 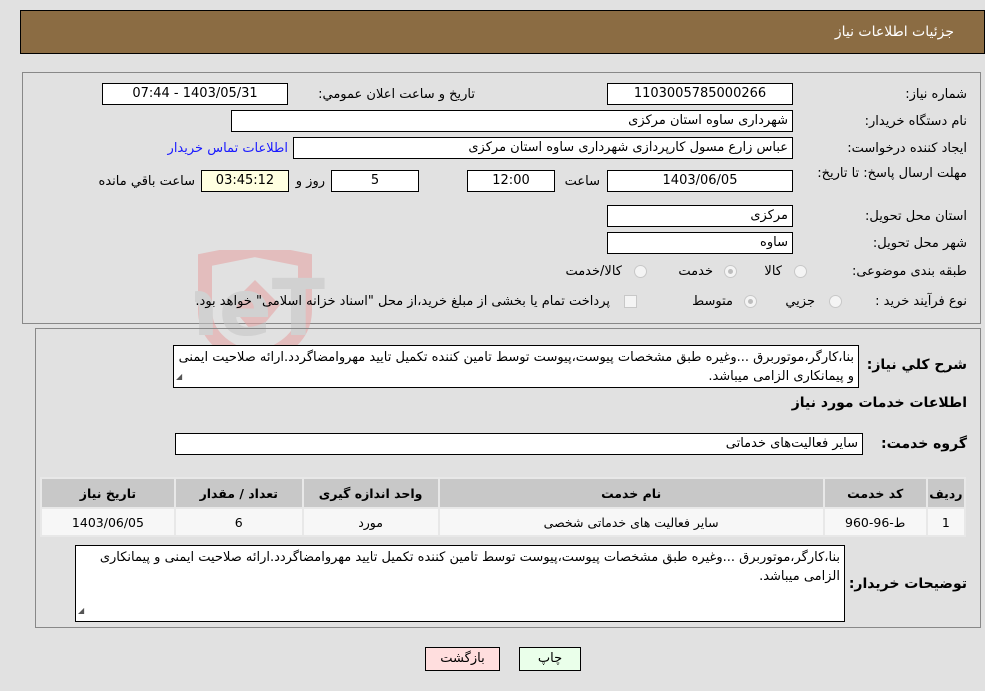 What do you see at coordinates (750, 301) in the screenshot?
I see `purchase-radio-medium` at bounding box center [750, 301].